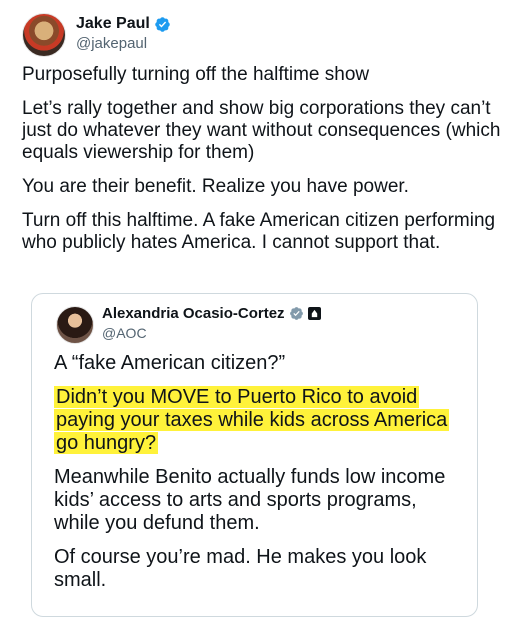  Describe the element at coordinates (111, 43) in the screenshot. I see `author-handle: @jakepaul` at that location.